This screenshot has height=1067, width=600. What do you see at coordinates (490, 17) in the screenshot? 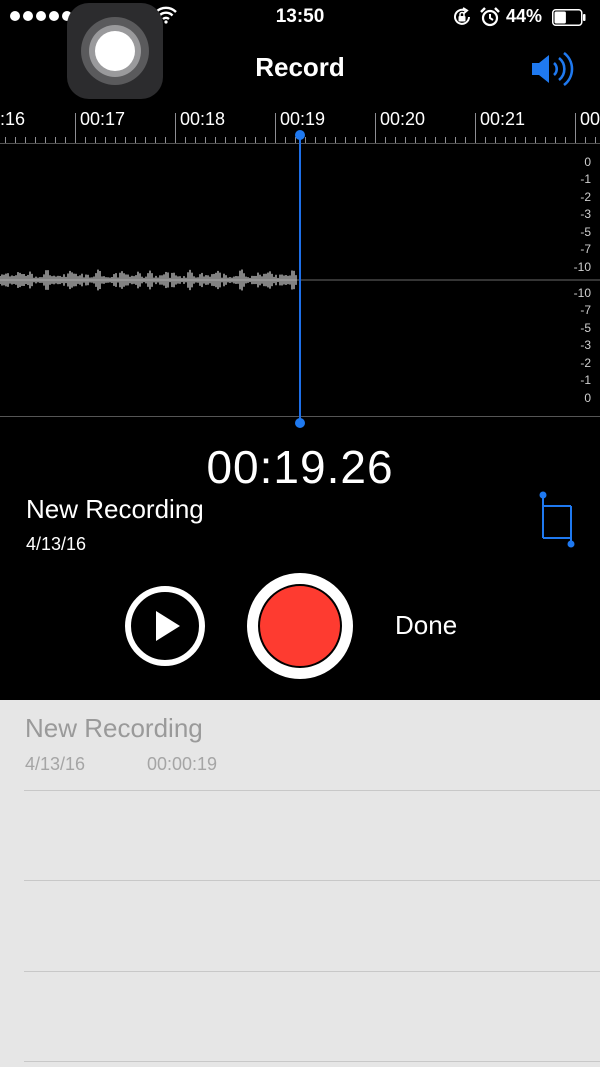
I see `alarm-icon` at bounding box center [490, 17].